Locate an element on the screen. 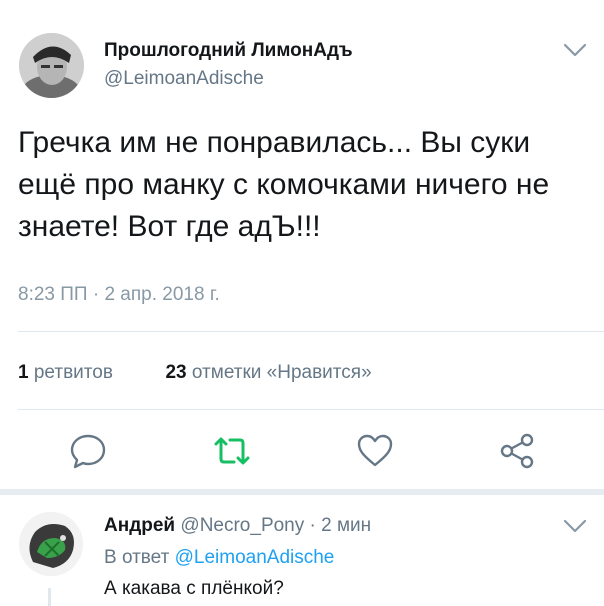 The height and width of the screenshot is (606, 604). tweet-stats: 1 ретвитов 23 отметки «Нравится» is located at coordinates (195, 373).